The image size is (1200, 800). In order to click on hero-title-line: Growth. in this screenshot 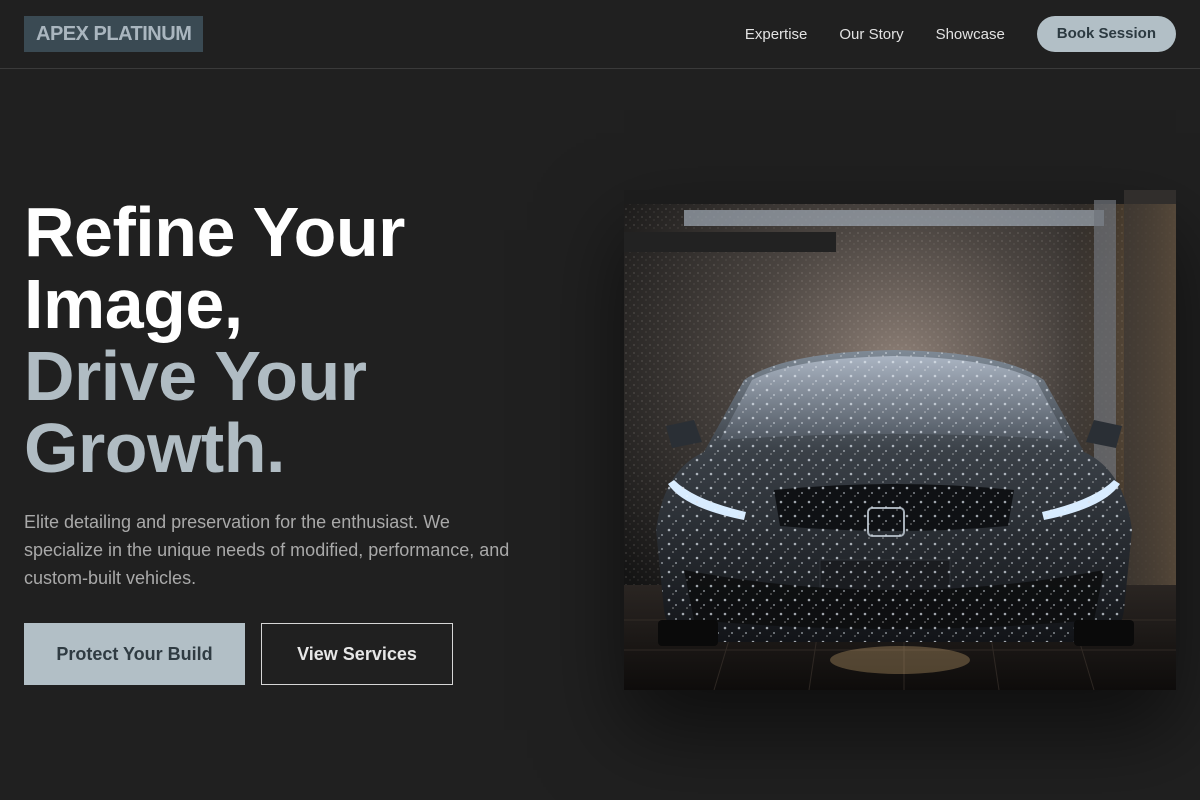, I will do `click(154, 448)`.